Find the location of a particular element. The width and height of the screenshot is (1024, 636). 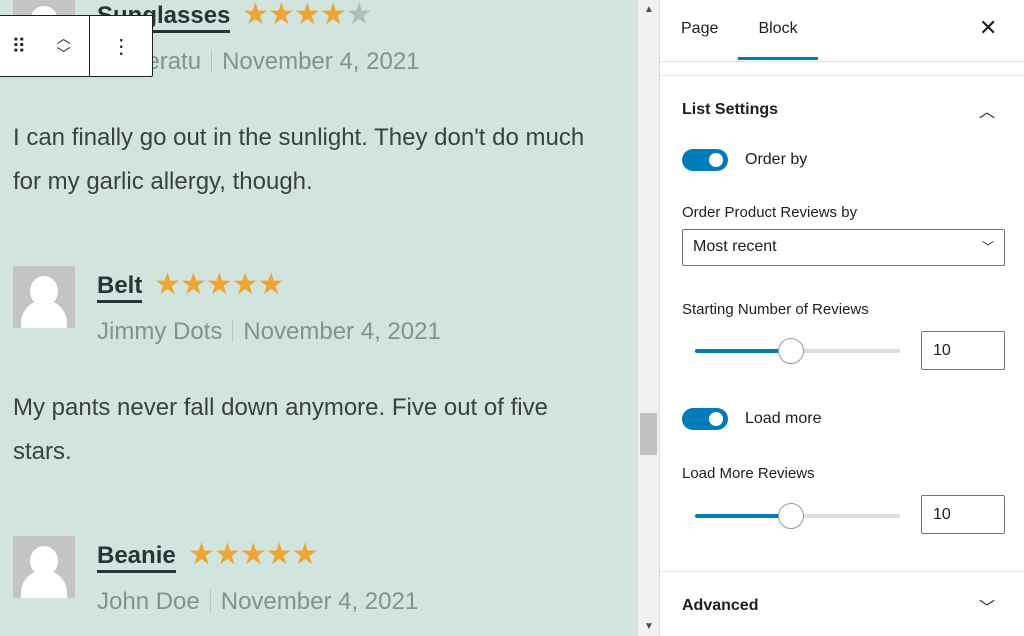

order-reviews-label: Order Product Reviews by is located at coordinates (770, 212).